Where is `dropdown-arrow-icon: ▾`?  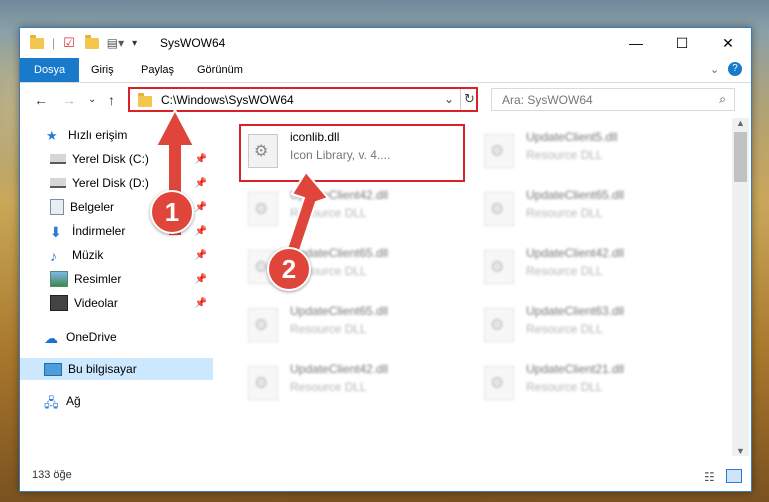 dropdown-arrow-icon: ▾ is located at coordinates (134, 43).